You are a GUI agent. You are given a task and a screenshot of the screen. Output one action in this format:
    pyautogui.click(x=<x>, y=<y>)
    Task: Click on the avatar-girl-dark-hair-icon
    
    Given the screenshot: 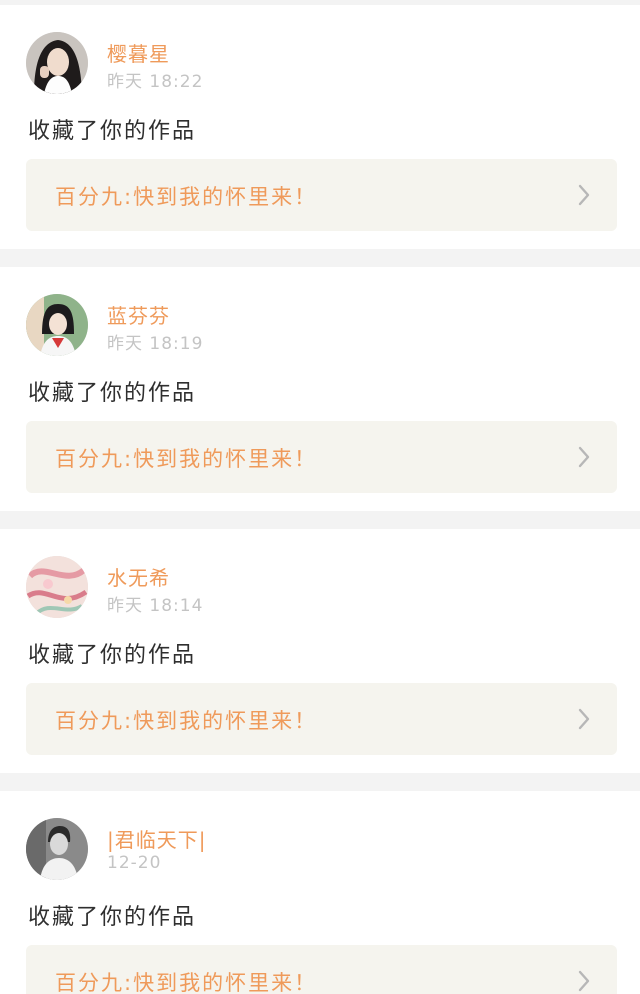 What is the action you would take?
    pyautogui.click(x=57, y=63)
    